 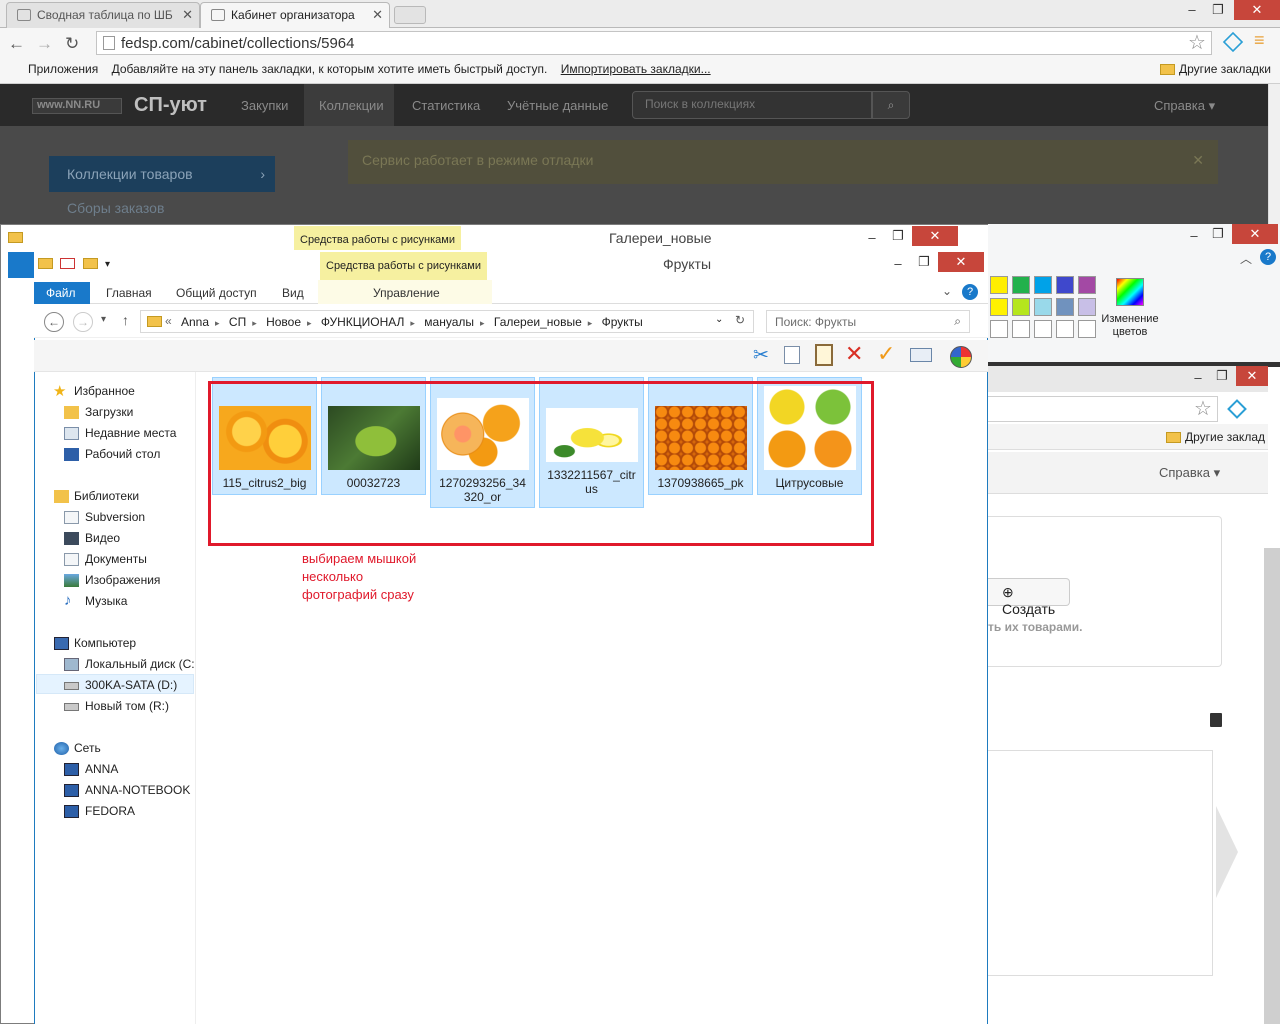 What do you see at coordinates (94, 391) in the screenshot?
I see `nav-favorites: ★ Избранное` at bounding box center [94, 391].